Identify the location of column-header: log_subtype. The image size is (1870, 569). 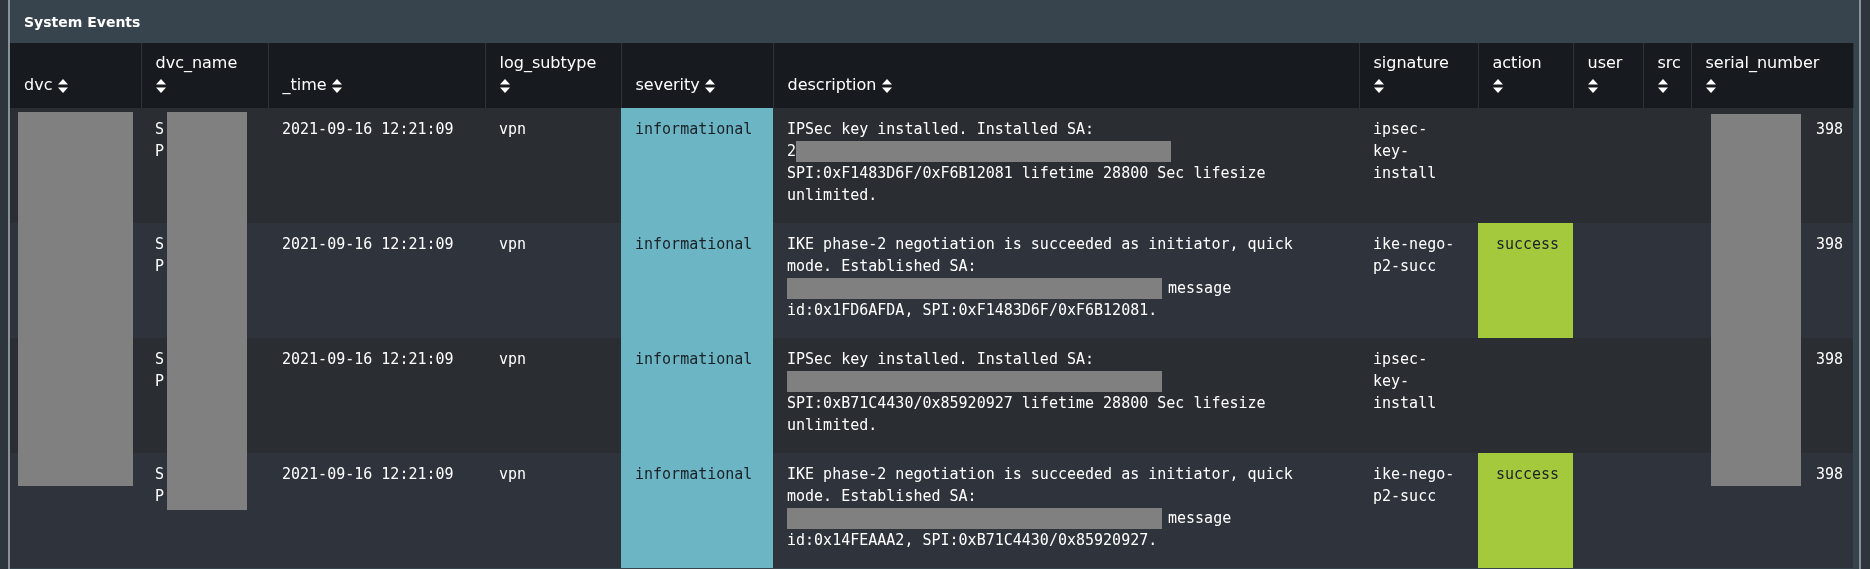
(553, 75).